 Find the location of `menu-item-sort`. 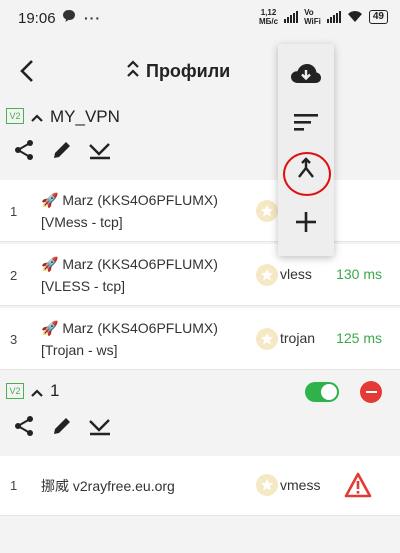

menu-item-sort is located at coordinates (306, 124).